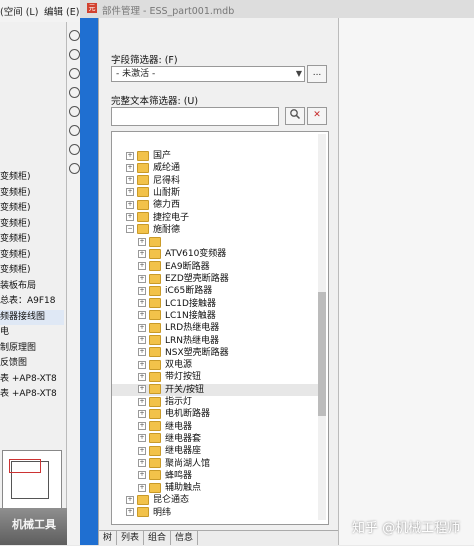 This screenshot has width=474, height=546. What do you see at coordinates (215, 464) in the screenshot?
I see `tree-node: + 聚尚湖人馆` at bounding box center [215, 464].